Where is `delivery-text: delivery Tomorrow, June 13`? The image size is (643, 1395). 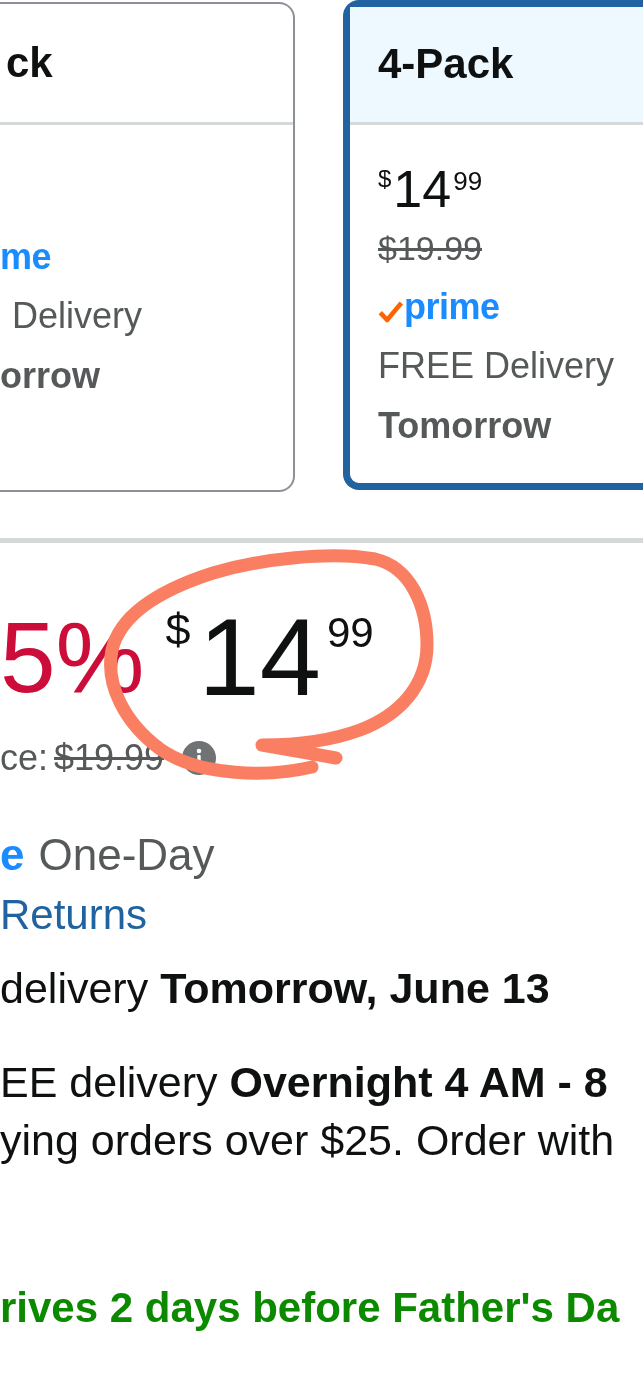
delivery-text: delivery Tomorrow, June 13 is located at coordinates (275, 988).